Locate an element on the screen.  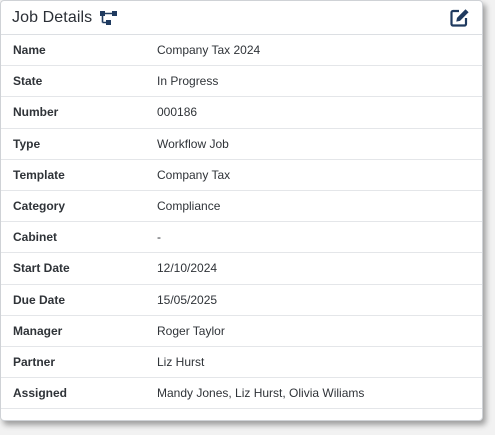
detail-row-state: State In Progress is located at coordinates (241, 82).